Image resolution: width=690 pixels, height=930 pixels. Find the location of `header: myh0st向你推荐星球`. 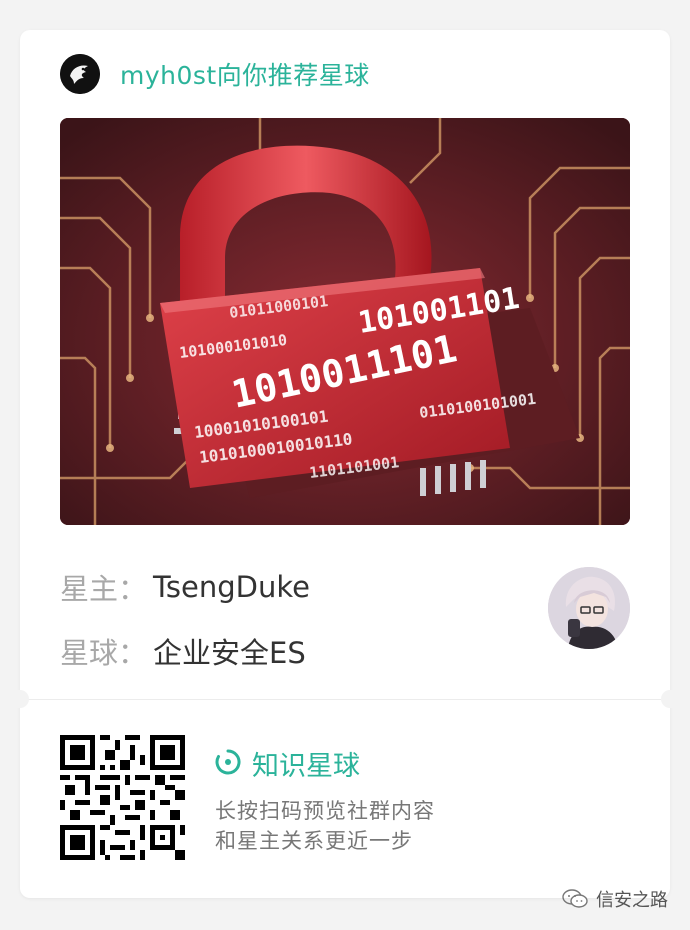

header: myh0st向你推荐星球 is located at coordinates (215, 74).